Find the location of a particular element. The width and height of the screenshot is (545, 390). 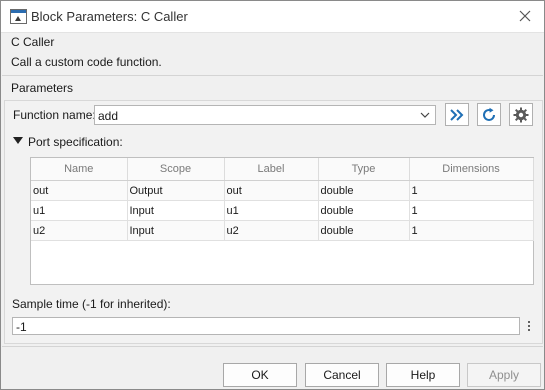

table-row: u2 Input u2 double 1 is located at coordinates (282, 230).